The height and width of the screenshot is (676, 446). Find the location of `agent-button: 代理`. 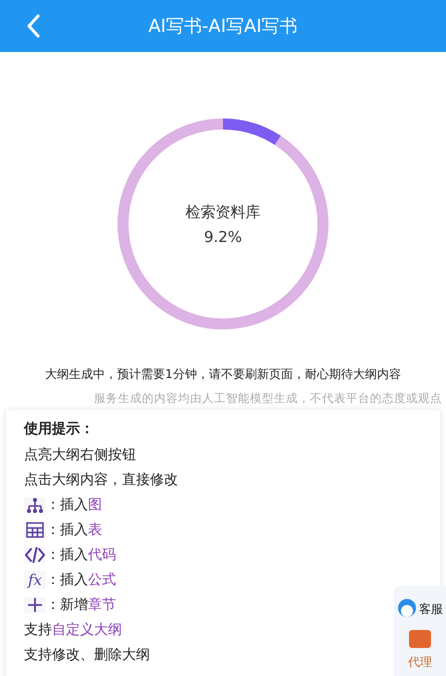

agent-button: 代理 is located at coordinates (420, 650).